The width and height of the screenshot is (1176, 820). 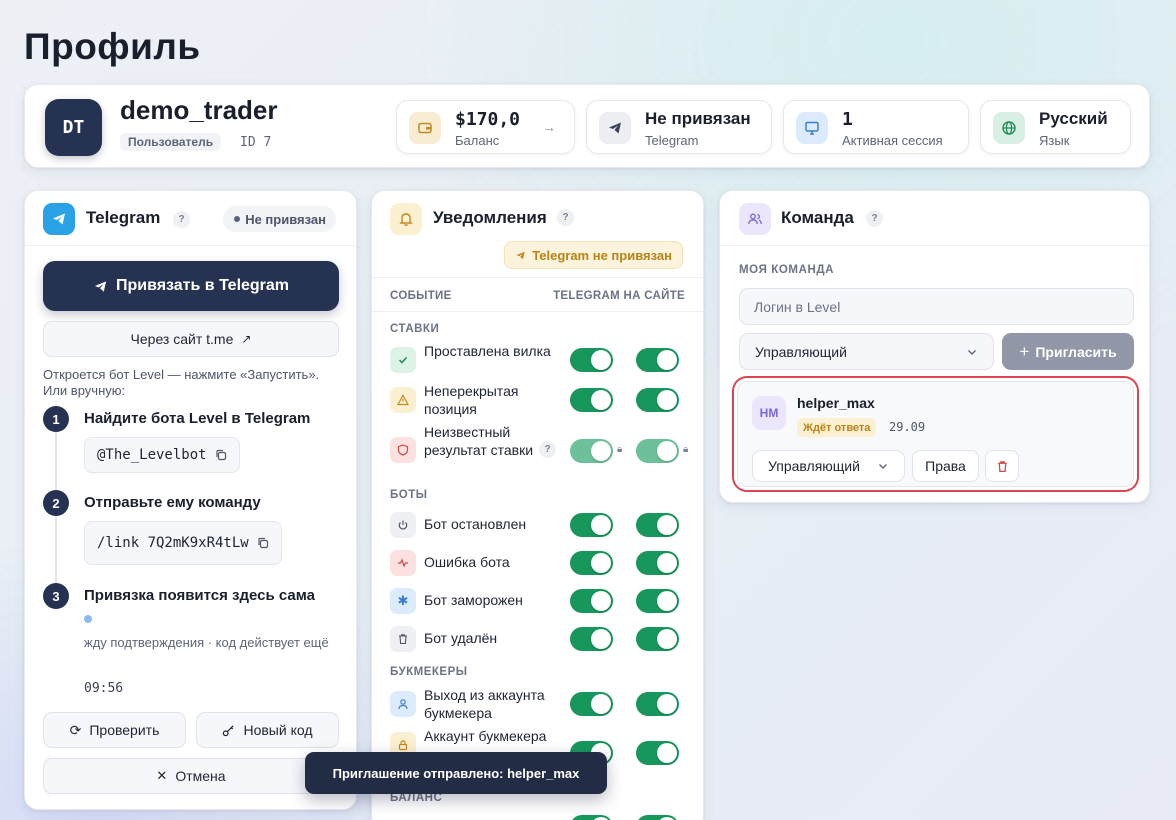 I want to click on link-command-code: /link 7Q2mK9xR4tLw, so click(x=183, y=543).